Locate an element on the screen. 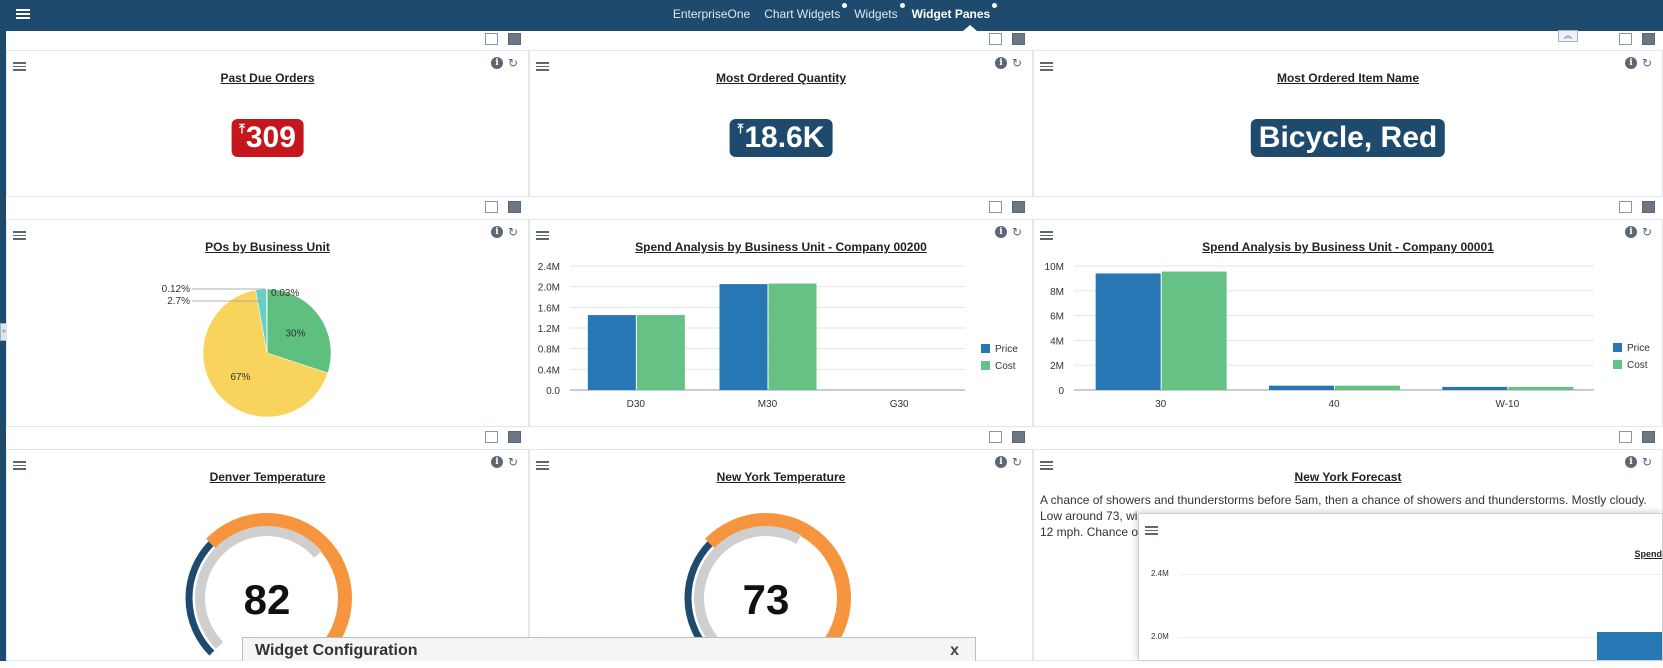 The height and width of the screenshot is (668, 1663). x-tick-label: 40 is located at coordinates (1334, 404).